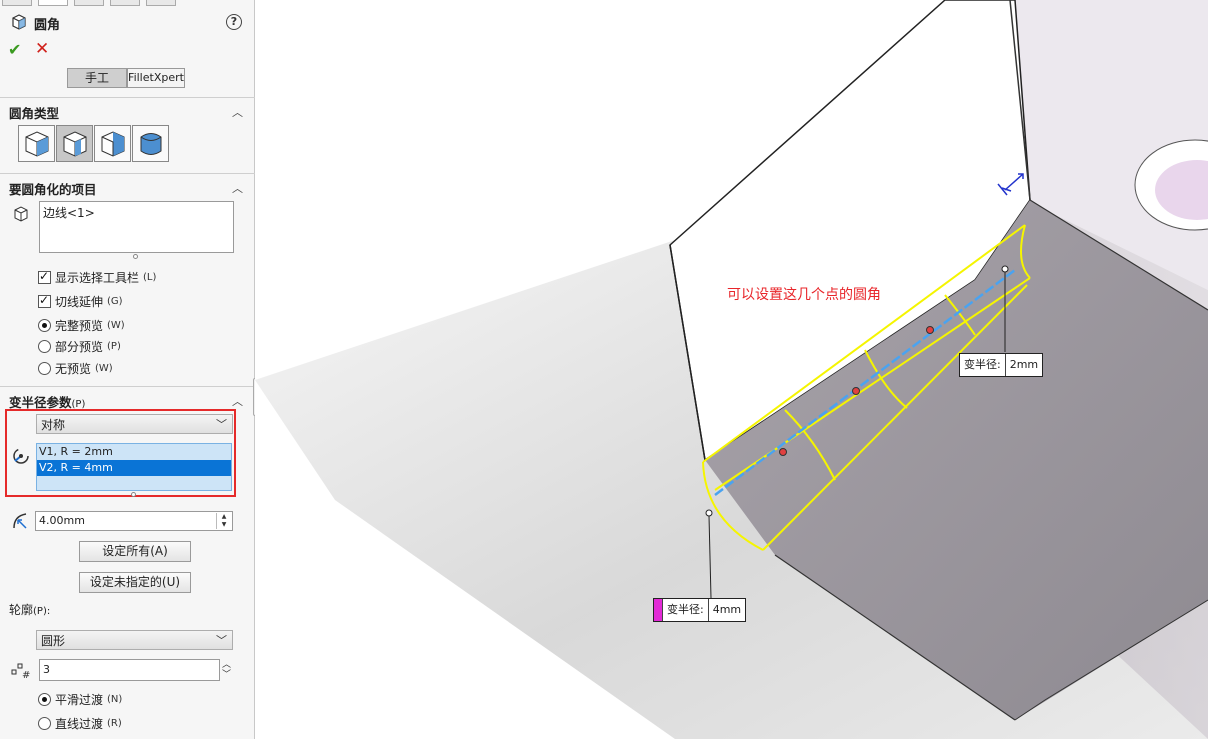 This screenshot has height=739, width=1208. I want to click on radio-full-preview: 完整预览 (W), so click(81, 325).